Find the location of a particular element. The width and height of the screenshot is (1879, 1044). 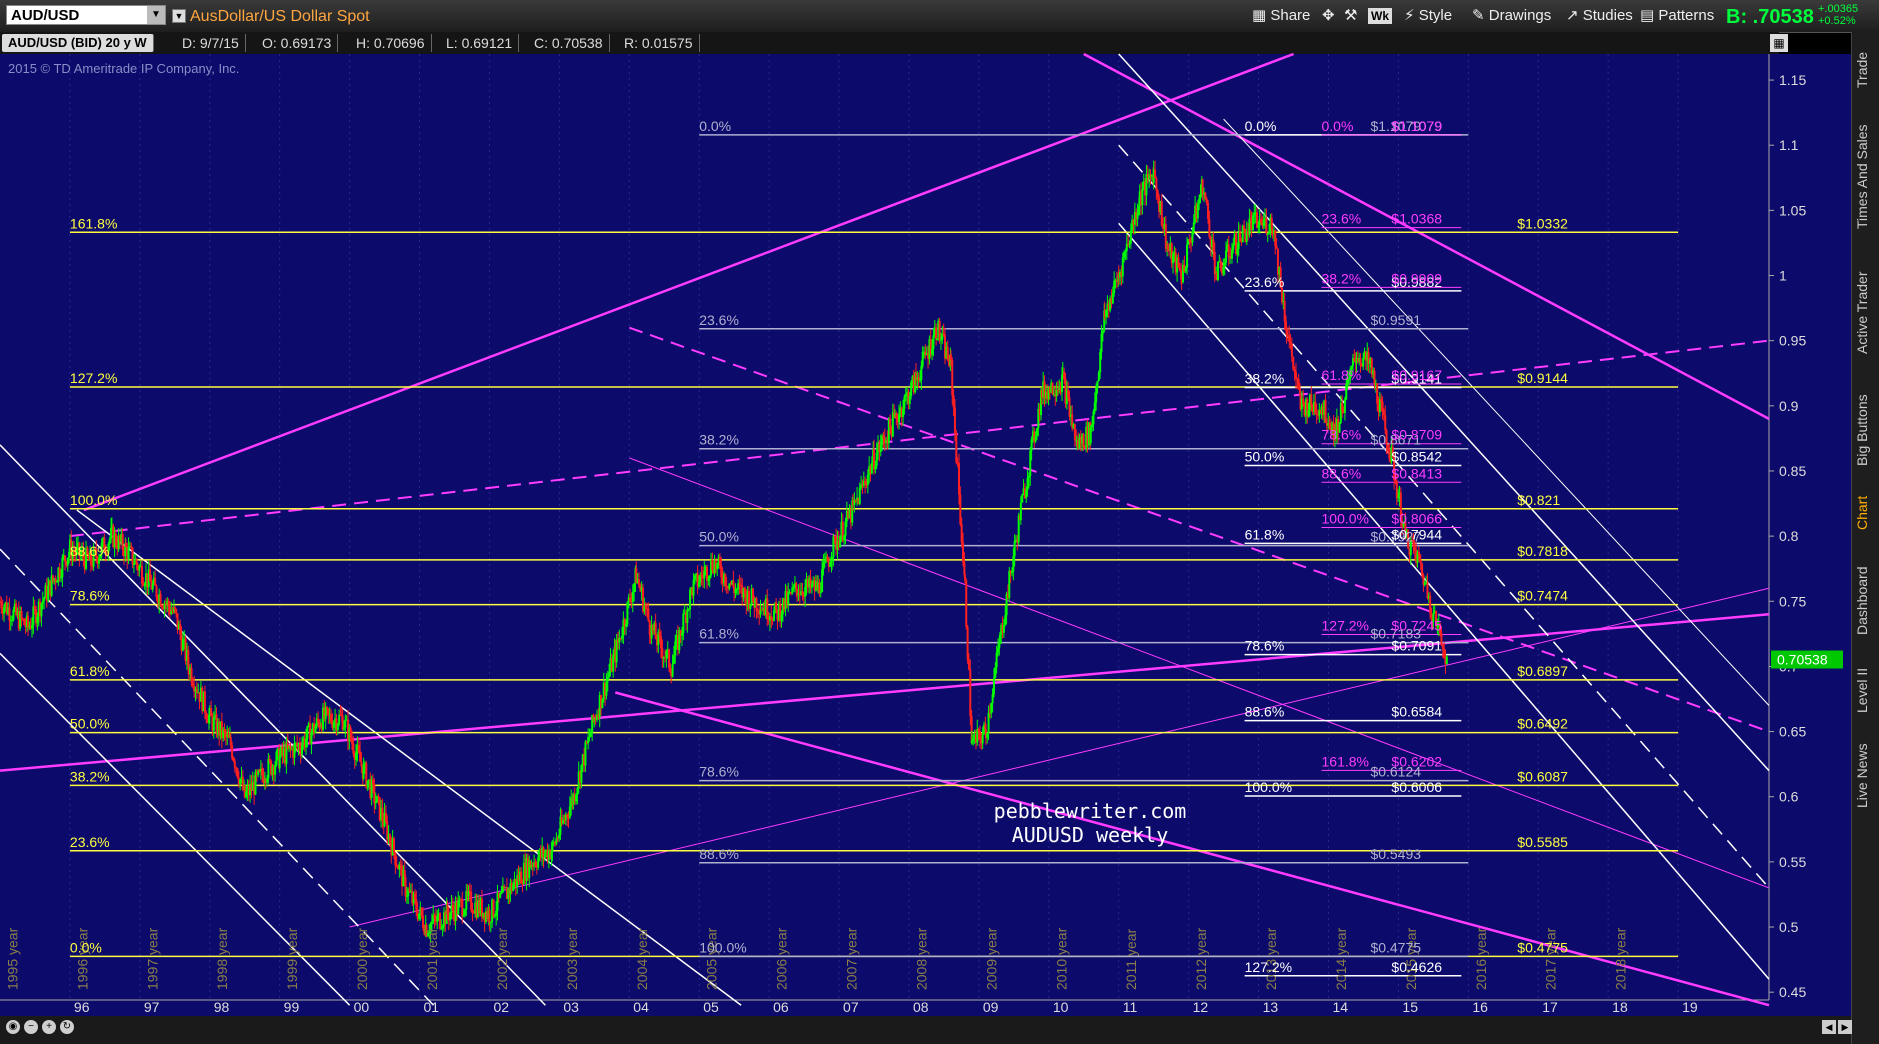

x-tick-label: 99 is located at coordinates (292, 1007).